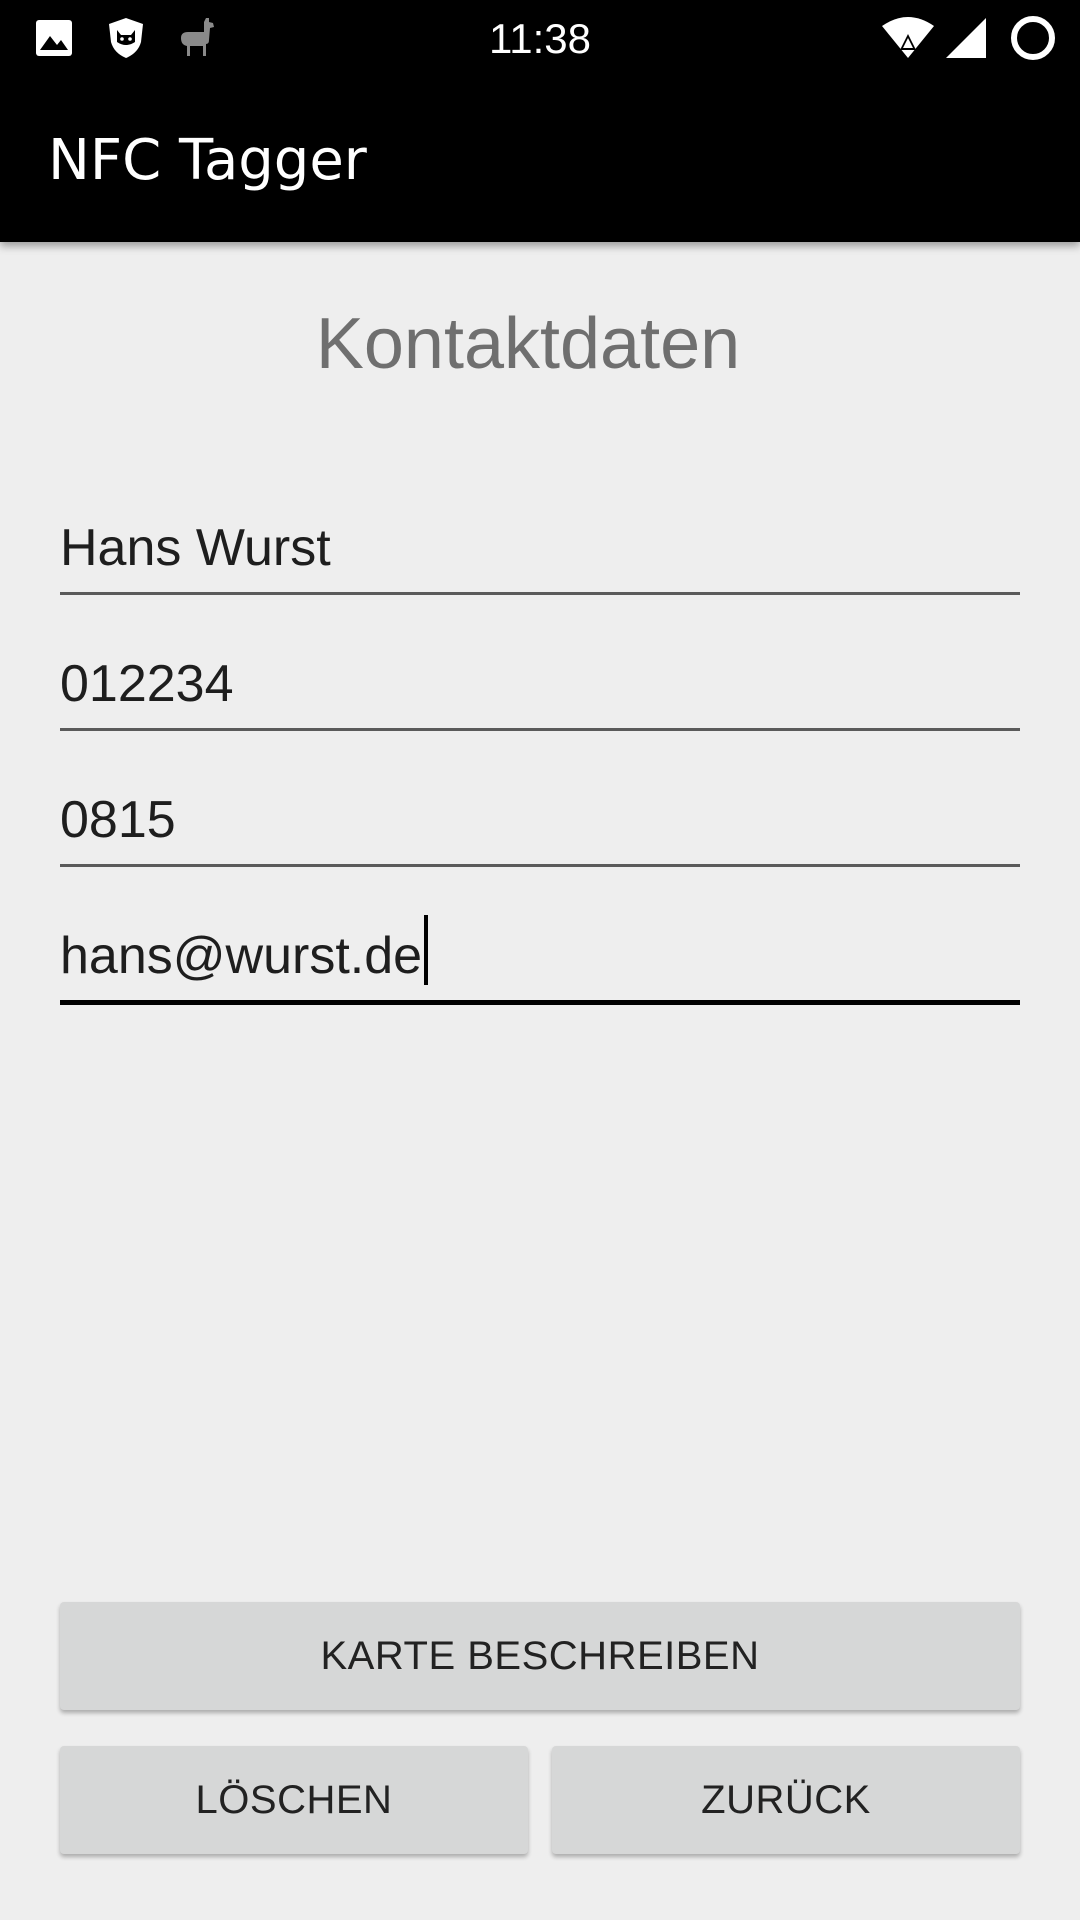 This screenshot has height=1920, width=1080. What do you see at coordinates (540, 39) in the screenshot?
I see `status-bar: 11:38` at bounding box center [540, 39].